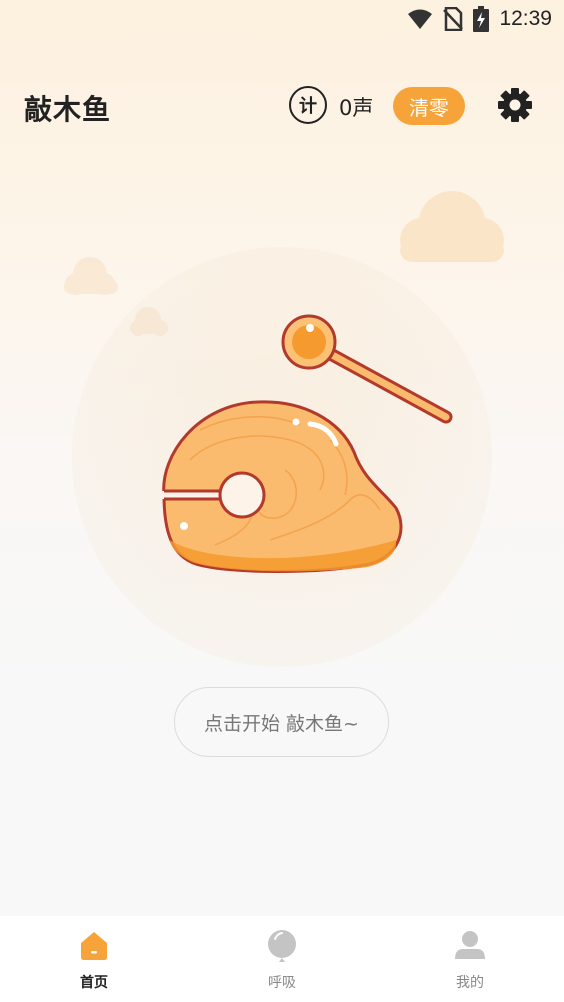  Describe the element at coordinates (525, 18) in the screenshot. I see `status-time: 12:39` at that location.